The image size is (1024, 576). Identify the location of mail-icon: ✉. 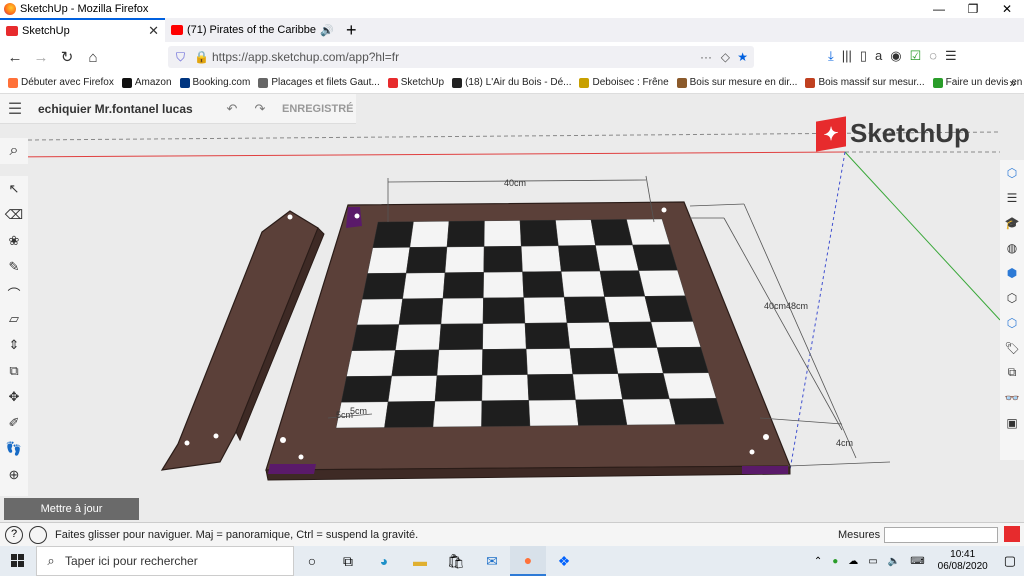
(492, 561).